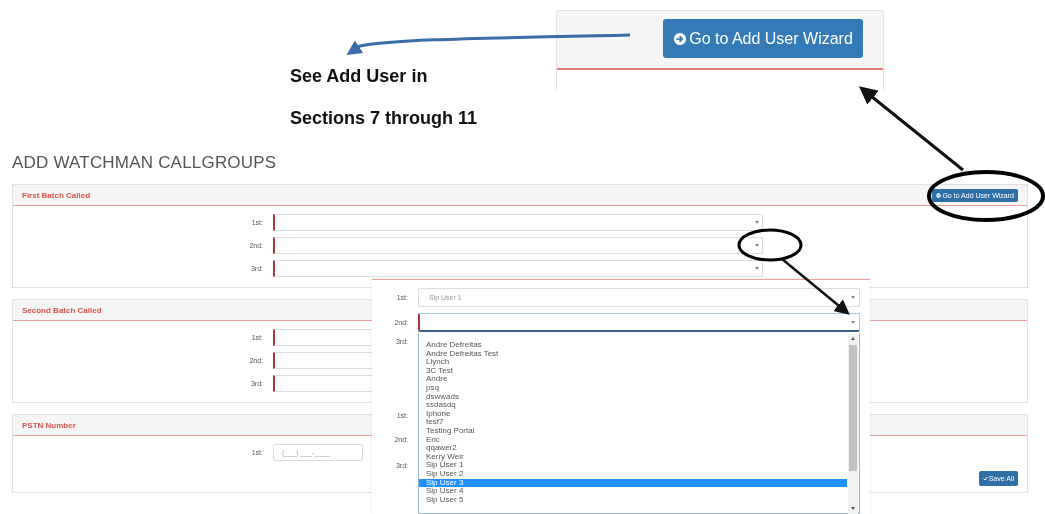  I want to click on dropdown-option: Sip User 5, so click(633, 500).